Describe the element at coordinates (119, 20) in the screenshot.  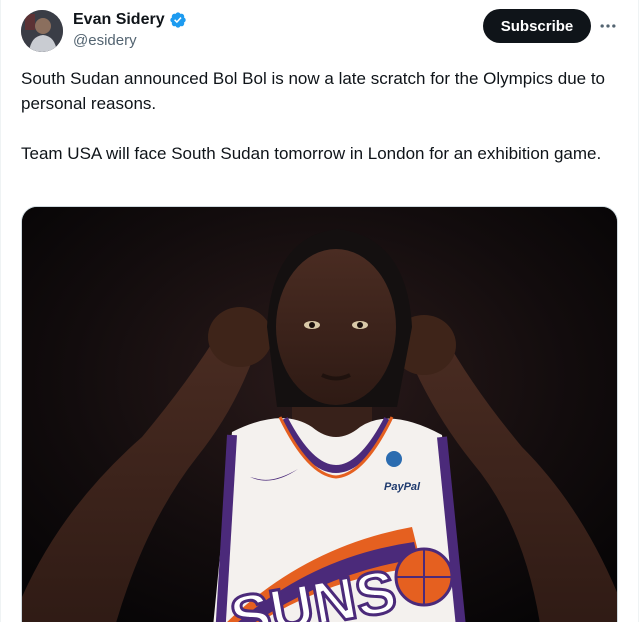
I see `author-name: Evan Sidery` at that location.